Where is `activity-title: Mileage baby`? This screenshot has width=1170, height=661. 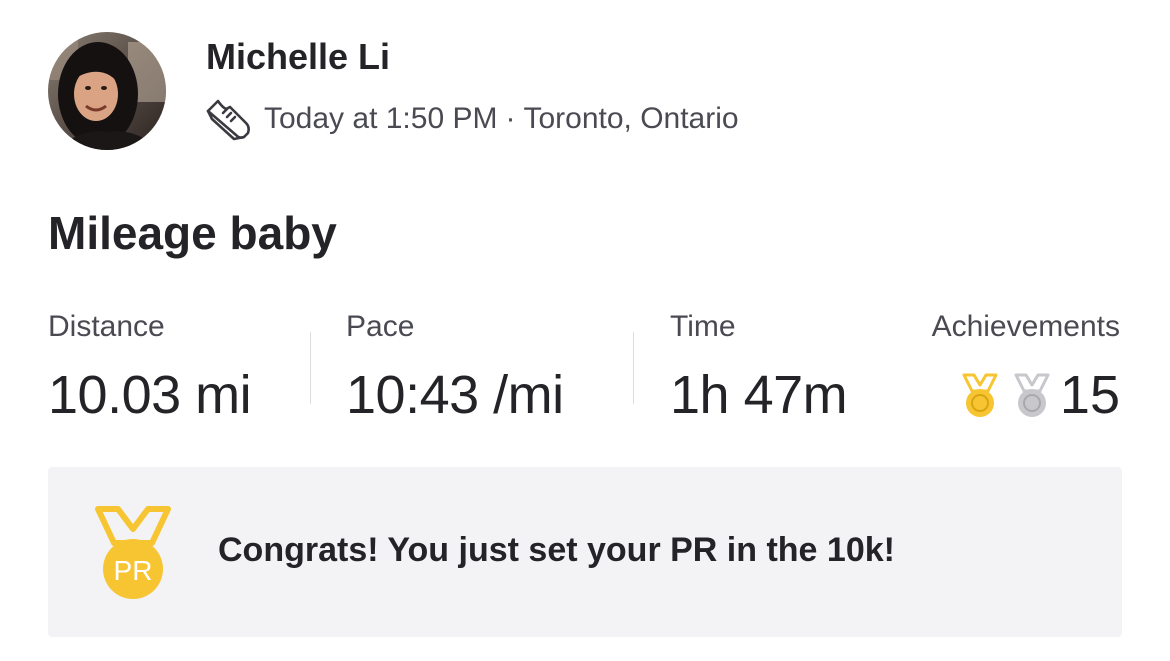
activity-title: Mileage baby is located at coordinates (192, 233).